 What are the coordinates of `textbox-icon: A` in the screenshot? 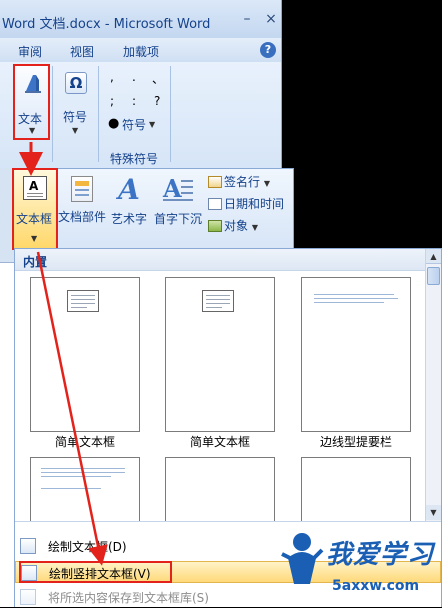 It's located at (35, 188).